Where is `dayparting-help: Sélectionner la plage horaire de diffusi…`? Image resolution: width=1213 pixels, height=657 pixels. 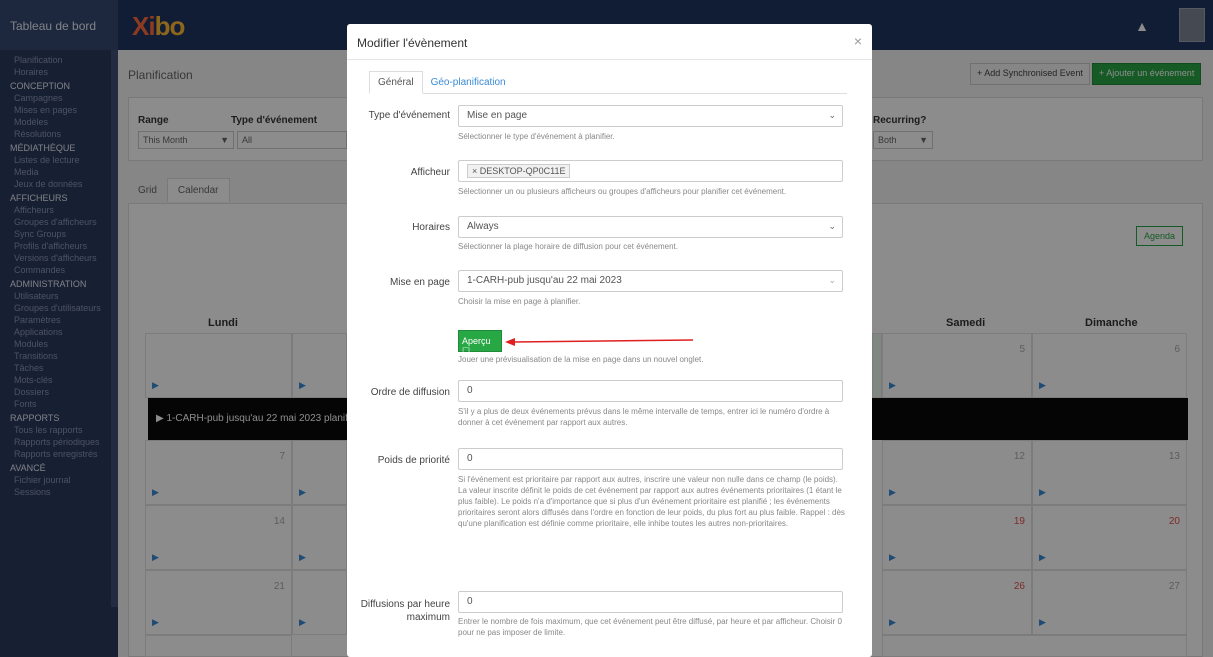 dayparting-help: Sélectionner la plage horaire de diffusi… is located at coordinates (568, 246).